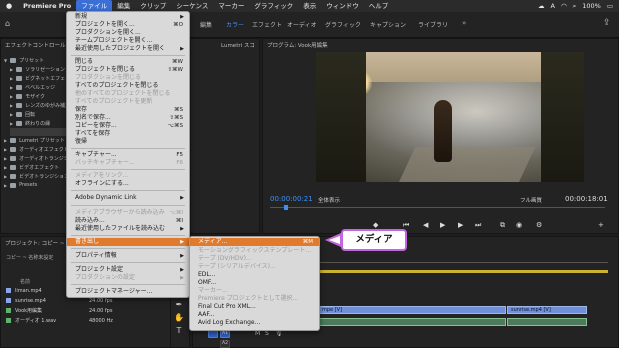  Describe the element at coordinates (460, 225) in the screenshot. I see `frame-forward-icon: ▶` at that location.